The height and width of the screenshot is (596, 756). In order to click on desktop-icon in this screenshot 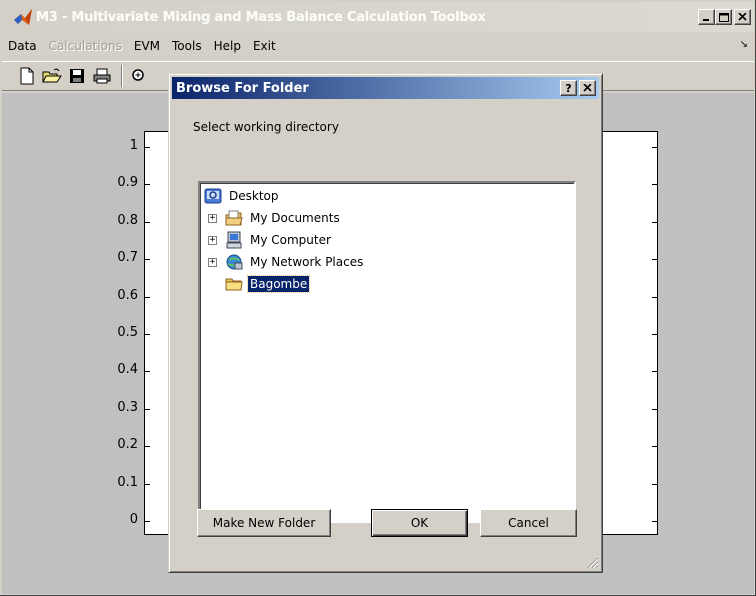, I will do `click(213, 196)`.